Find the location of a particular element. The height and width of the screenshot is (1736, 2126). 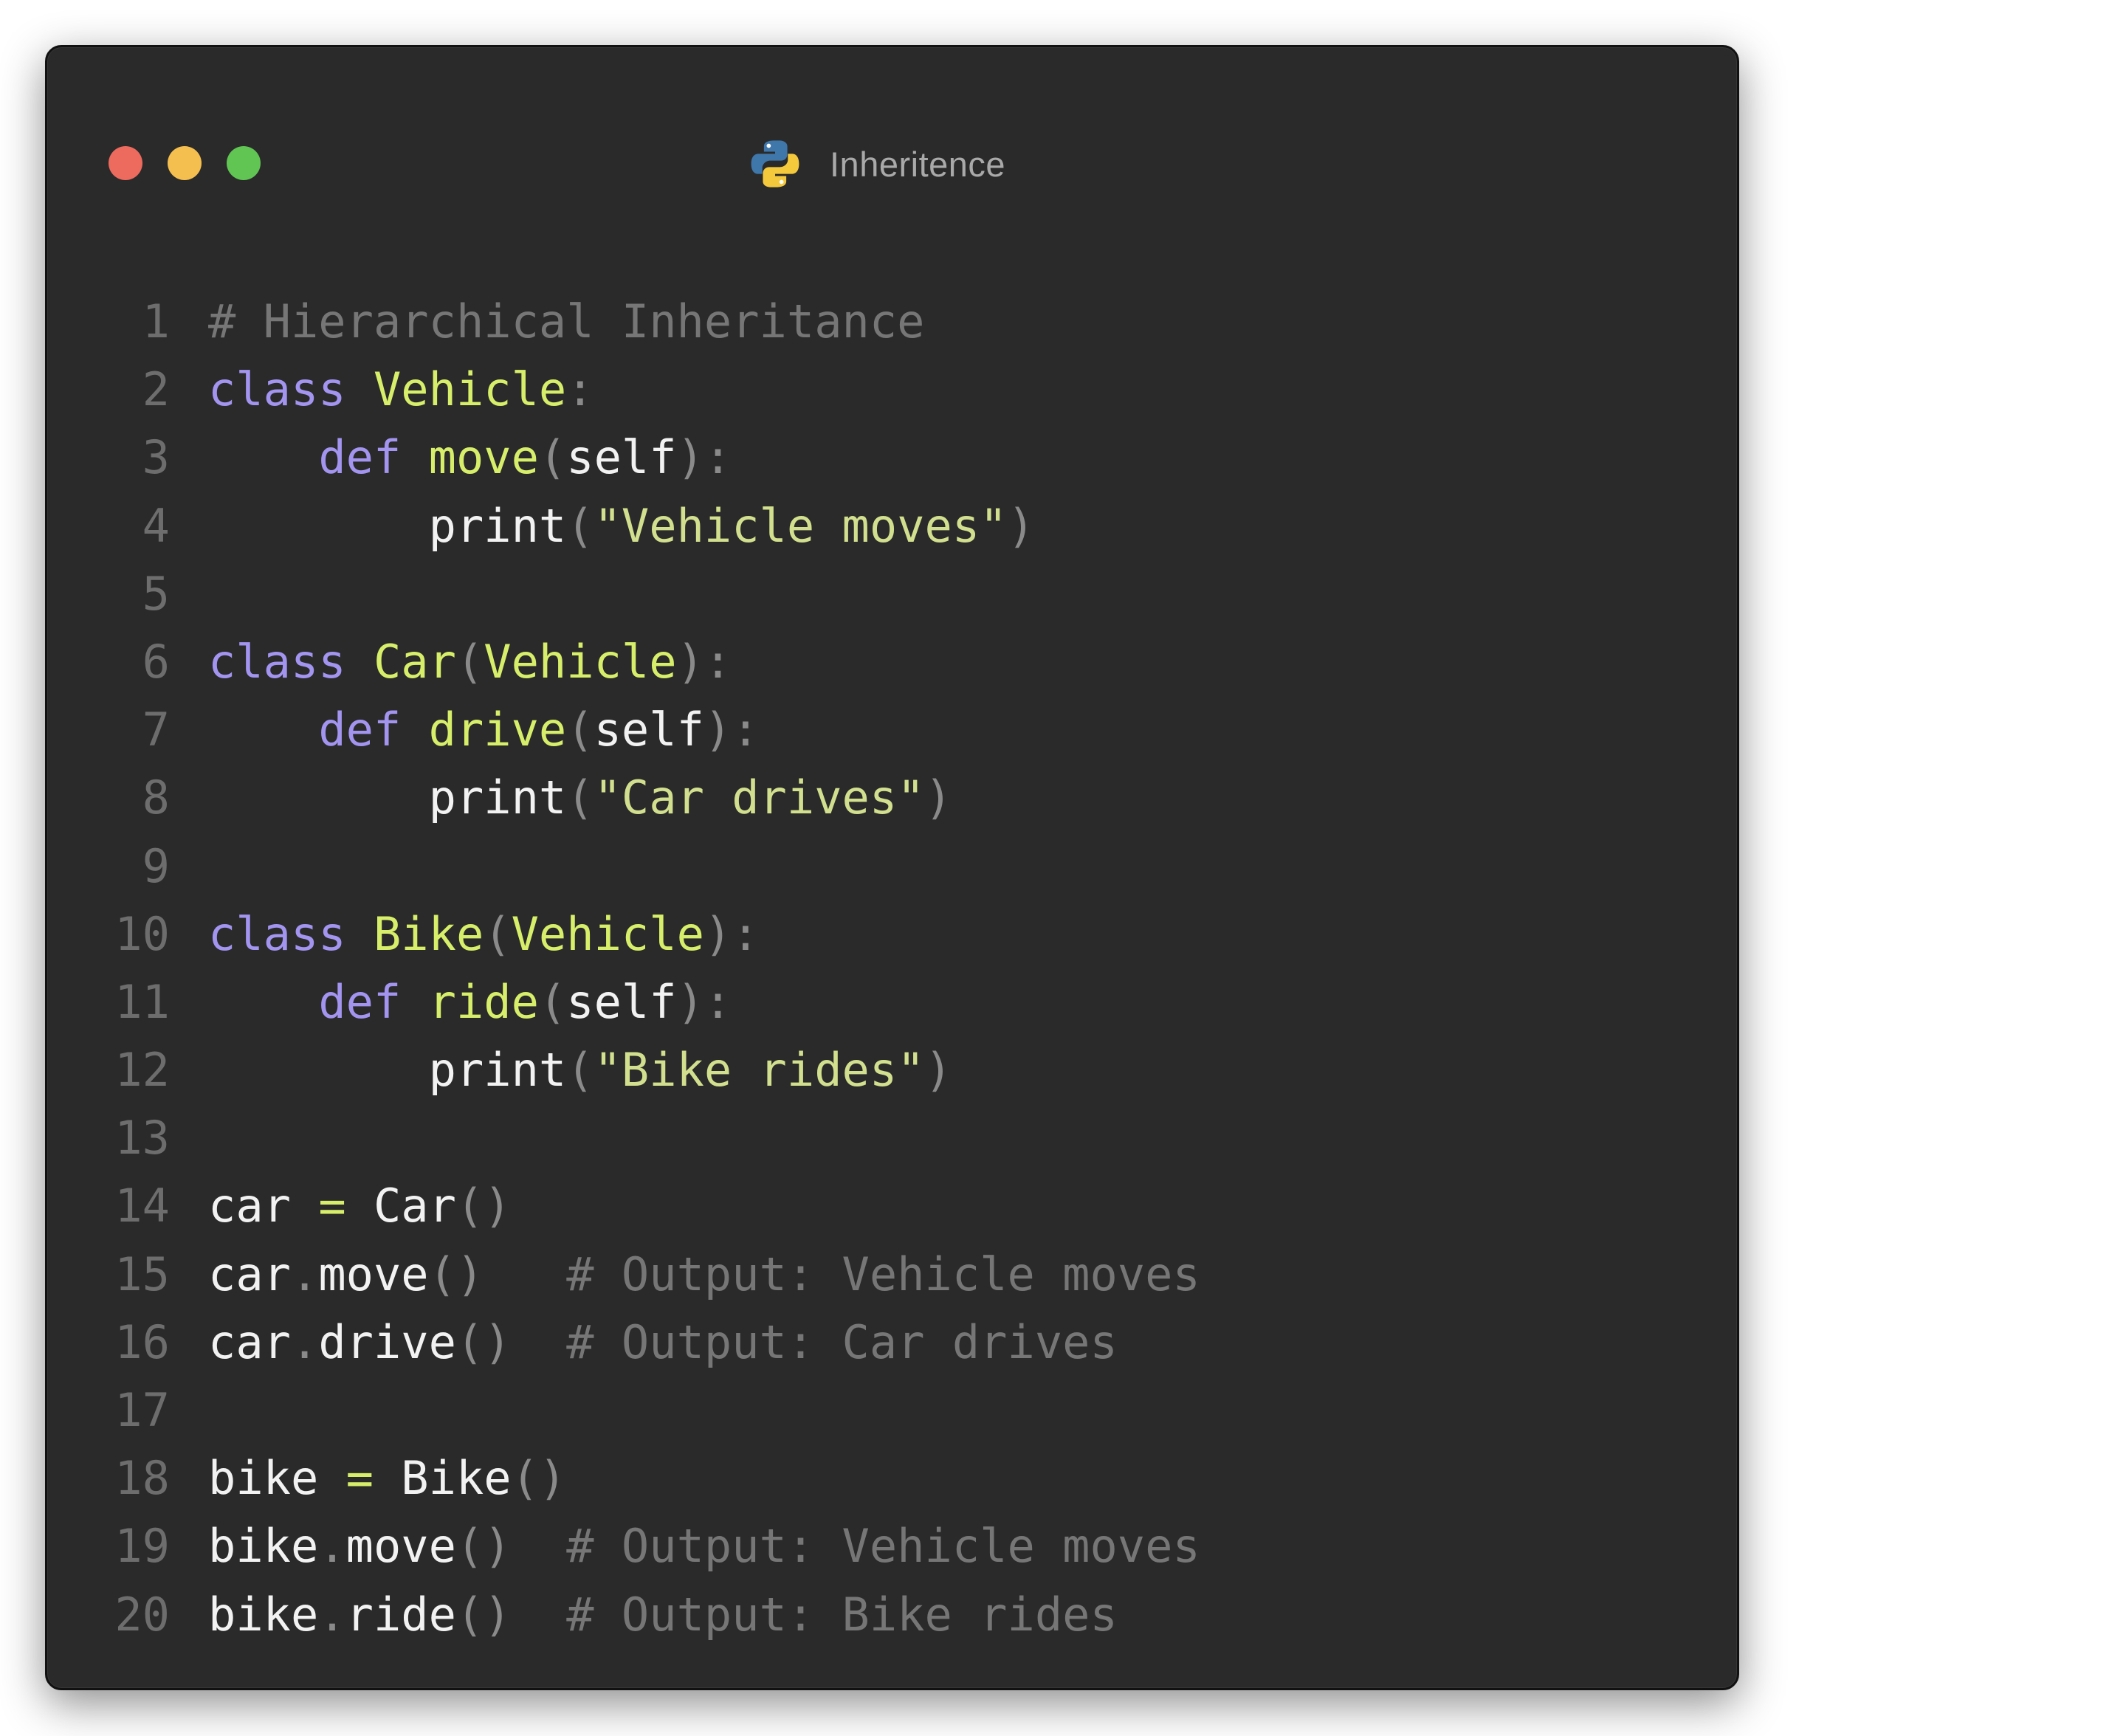

python-logo-icon is located at coordinates (775, 163).